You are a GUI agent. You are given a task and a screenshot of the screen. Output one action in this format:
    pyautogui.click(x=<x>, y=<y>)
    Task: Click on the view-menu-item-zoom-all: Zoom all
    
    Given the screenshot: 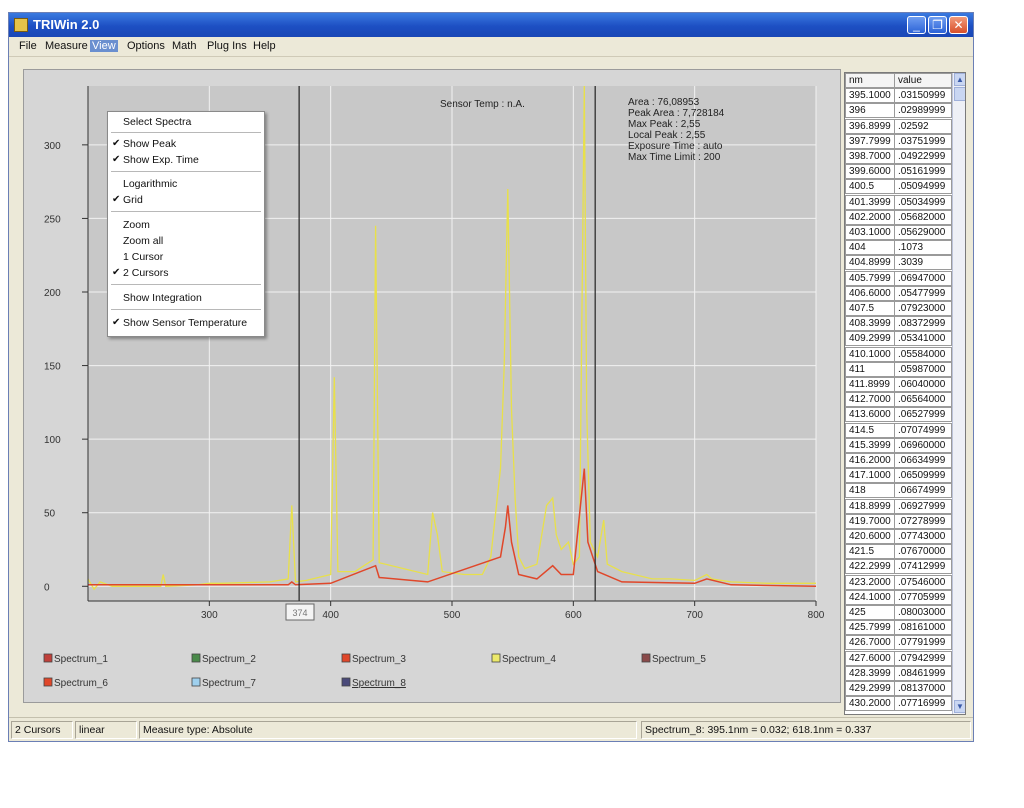 What is the action you would take?
    pyautogui.click(x=186, y=241)
    